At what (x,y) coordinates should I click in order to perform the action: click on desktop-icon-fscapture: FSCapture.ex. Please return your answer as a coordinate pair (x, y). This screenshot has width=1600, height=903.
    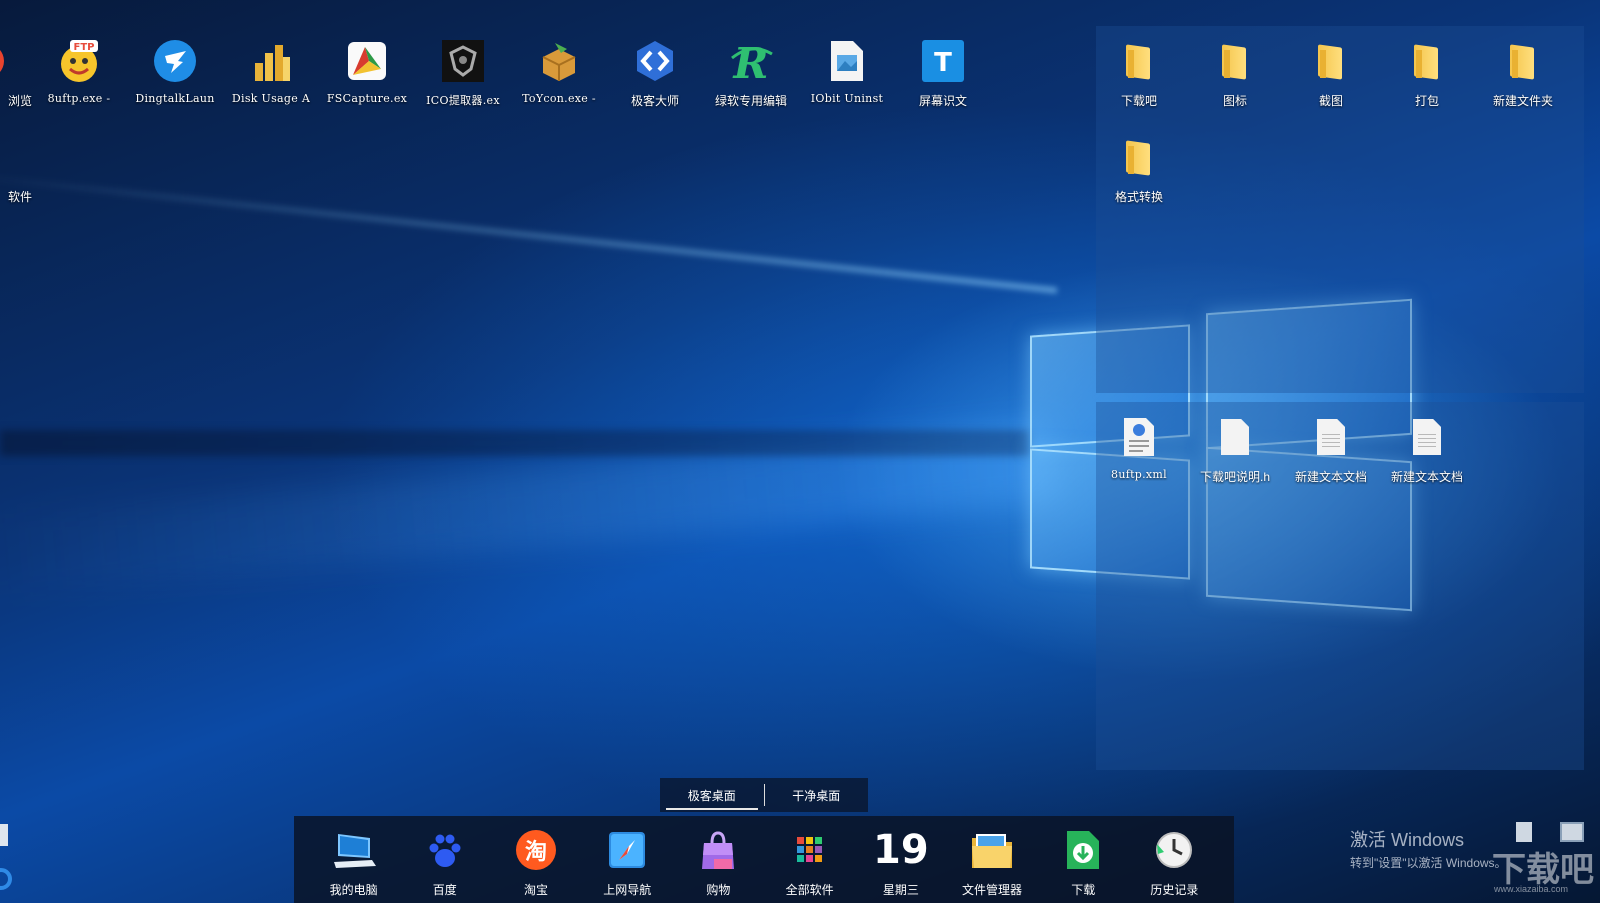
    Looking at the image, I should click on (367, 71).